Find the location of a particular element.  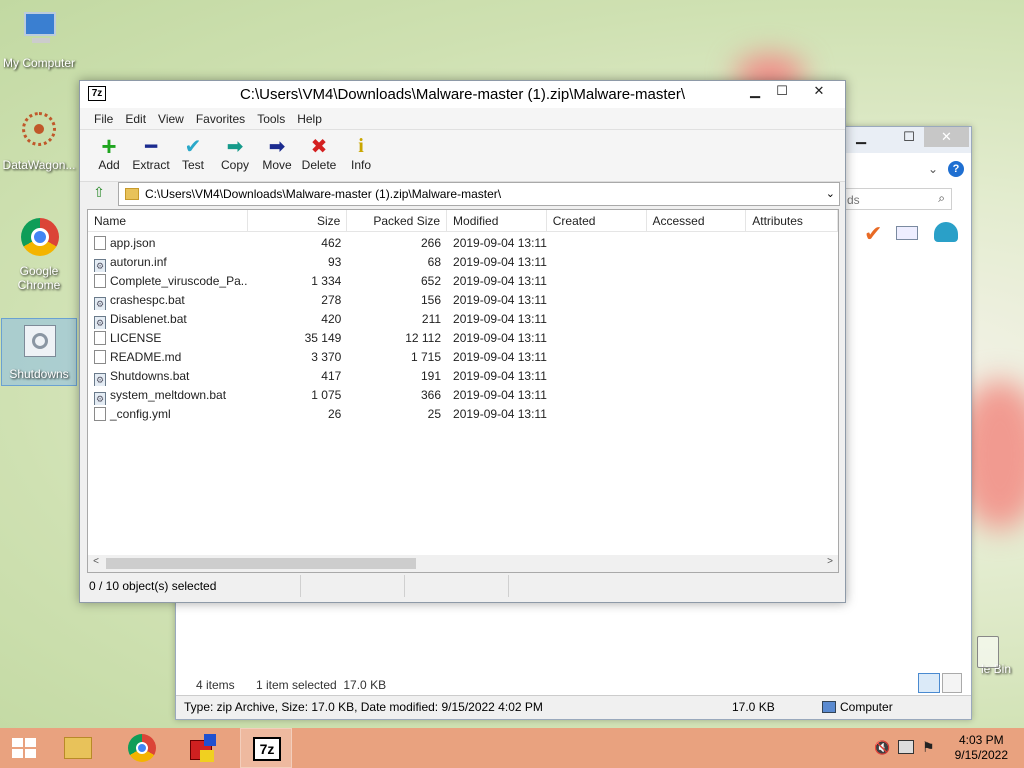

windows-logo-icon is located at coordinates (24, 748).